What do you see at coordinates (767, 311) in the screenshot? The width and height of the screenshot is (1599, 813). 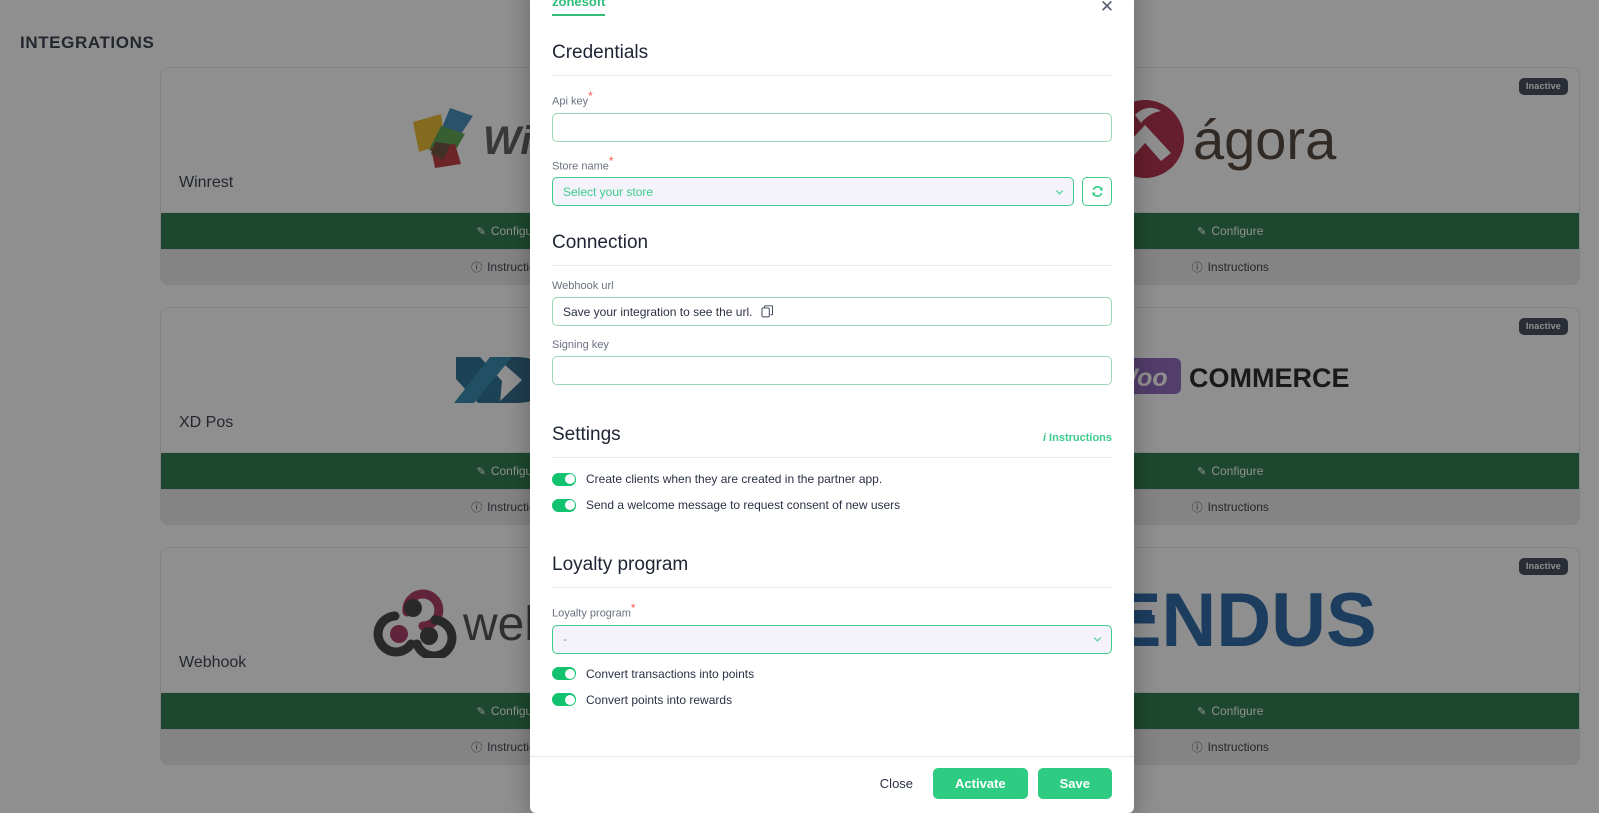 I see `copy-icon` at bounding box center [767, 311].